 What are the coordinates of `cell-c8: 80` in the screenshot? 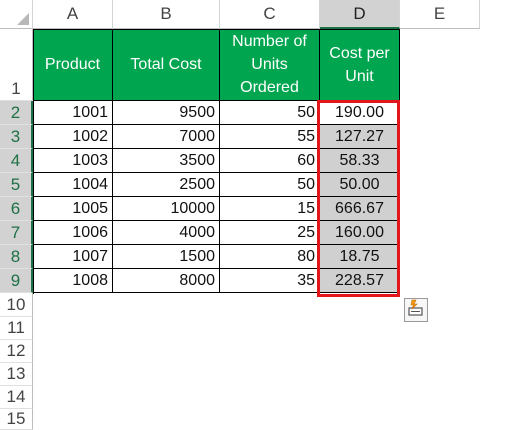 It's located at (270, 257).